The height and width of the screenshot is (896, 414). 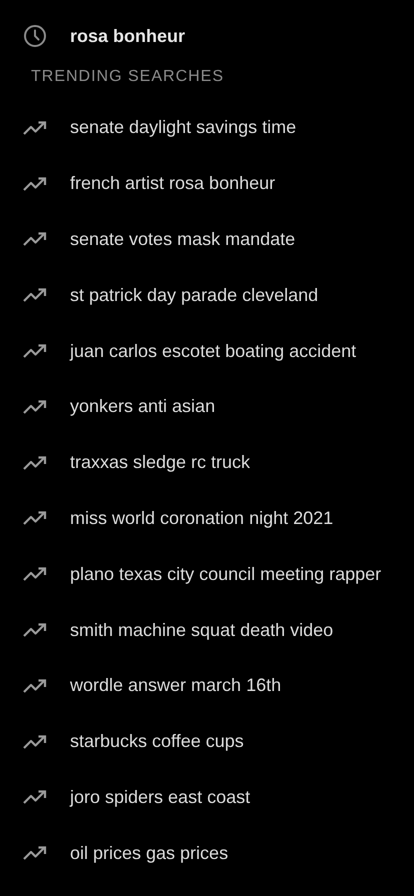 I want to click on trending-search-item: traxxas sledge rc truck, so click(x=207, y=462).